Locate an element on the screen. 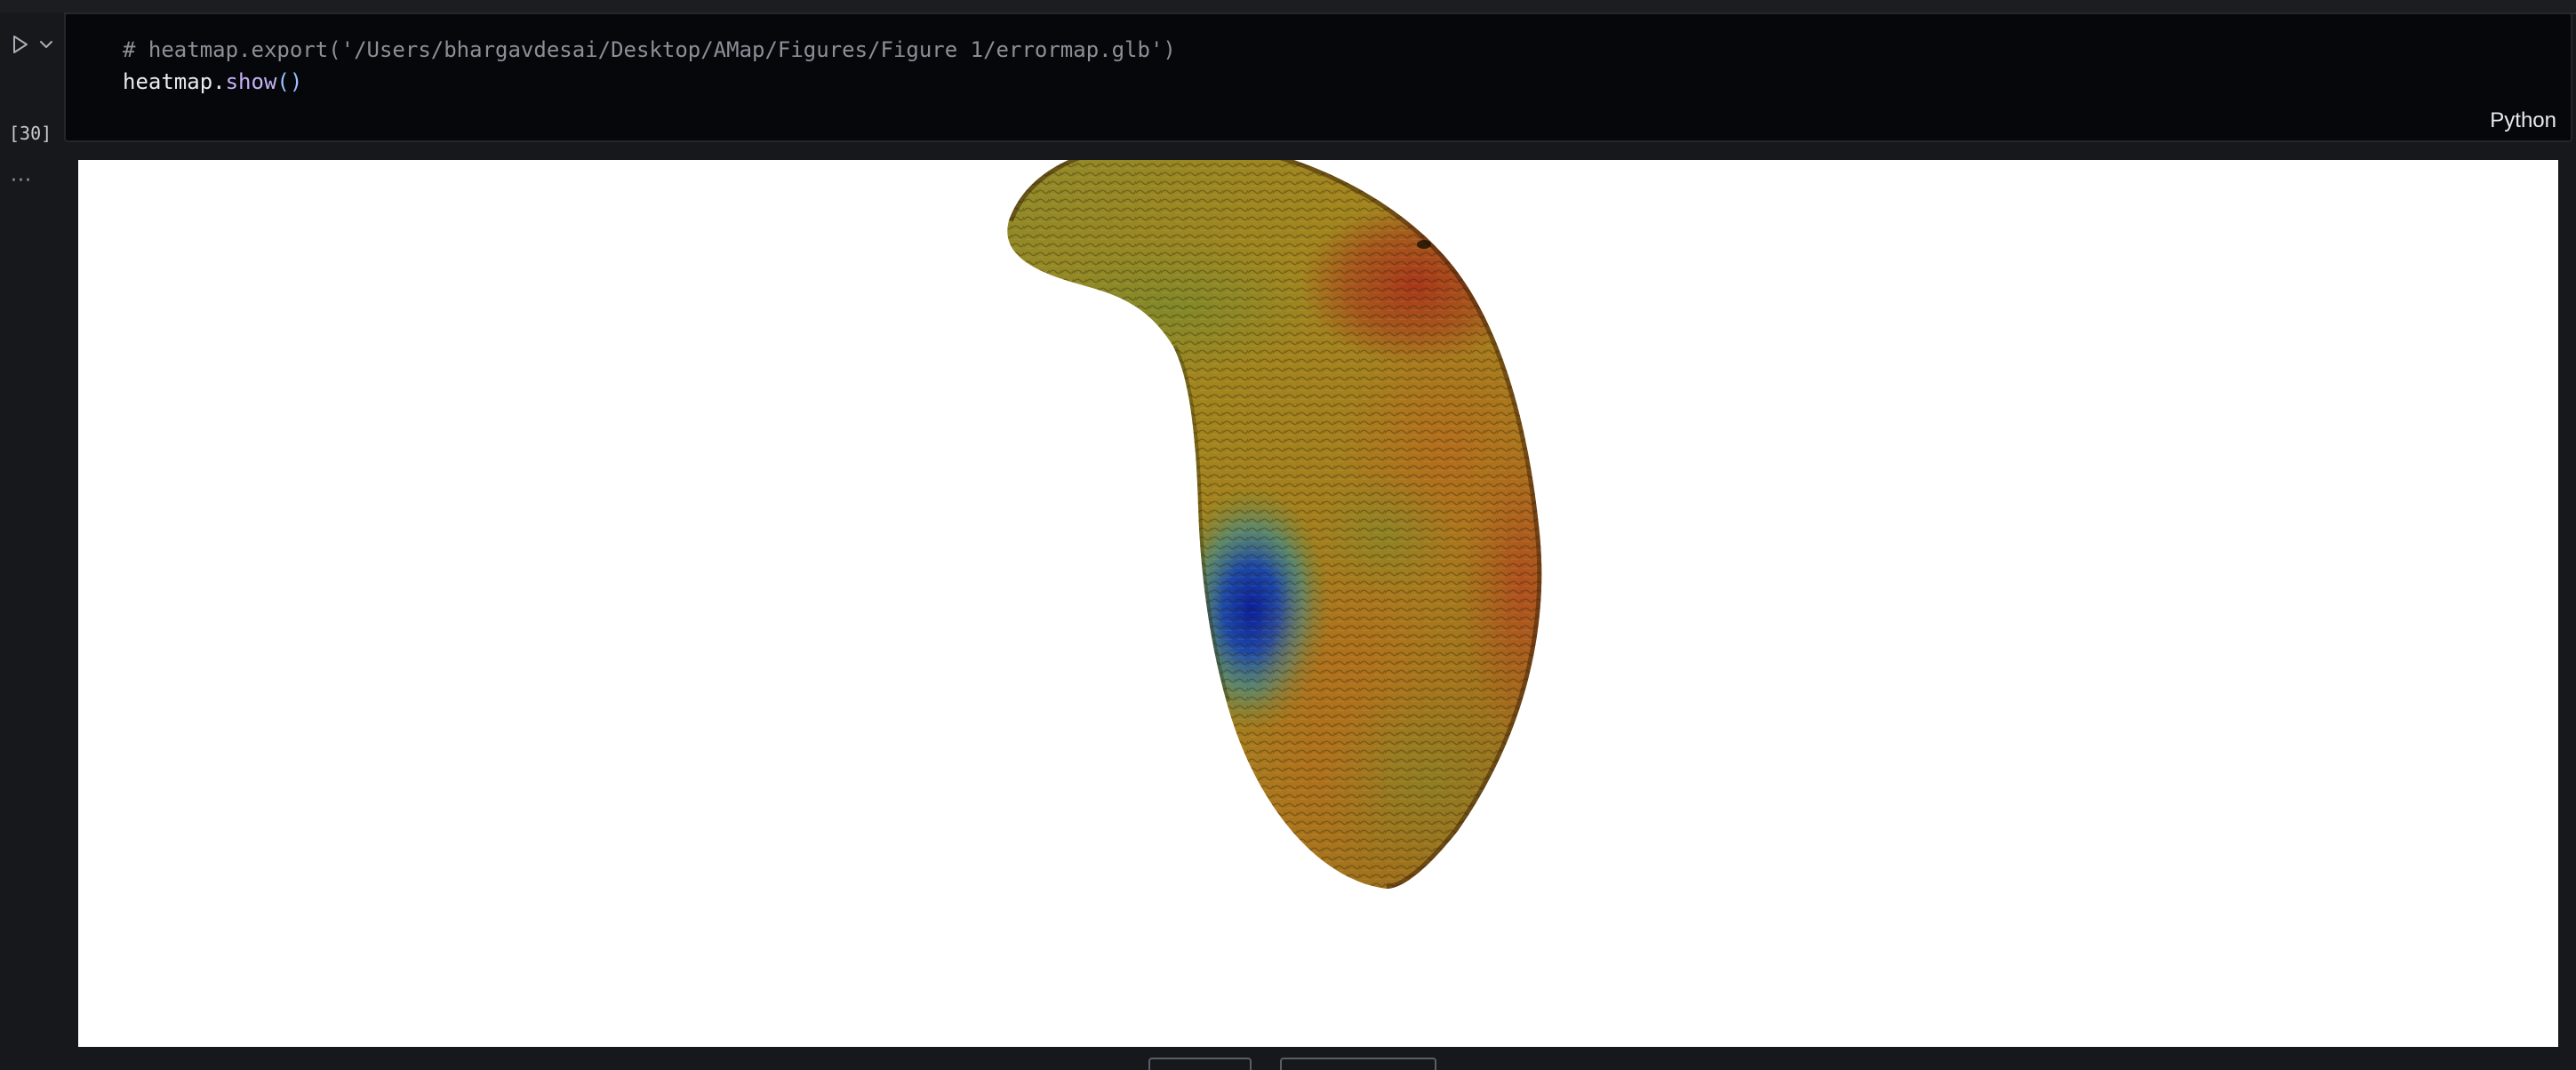  viewer-control-button-left is located at coordinates (1200, 1064).